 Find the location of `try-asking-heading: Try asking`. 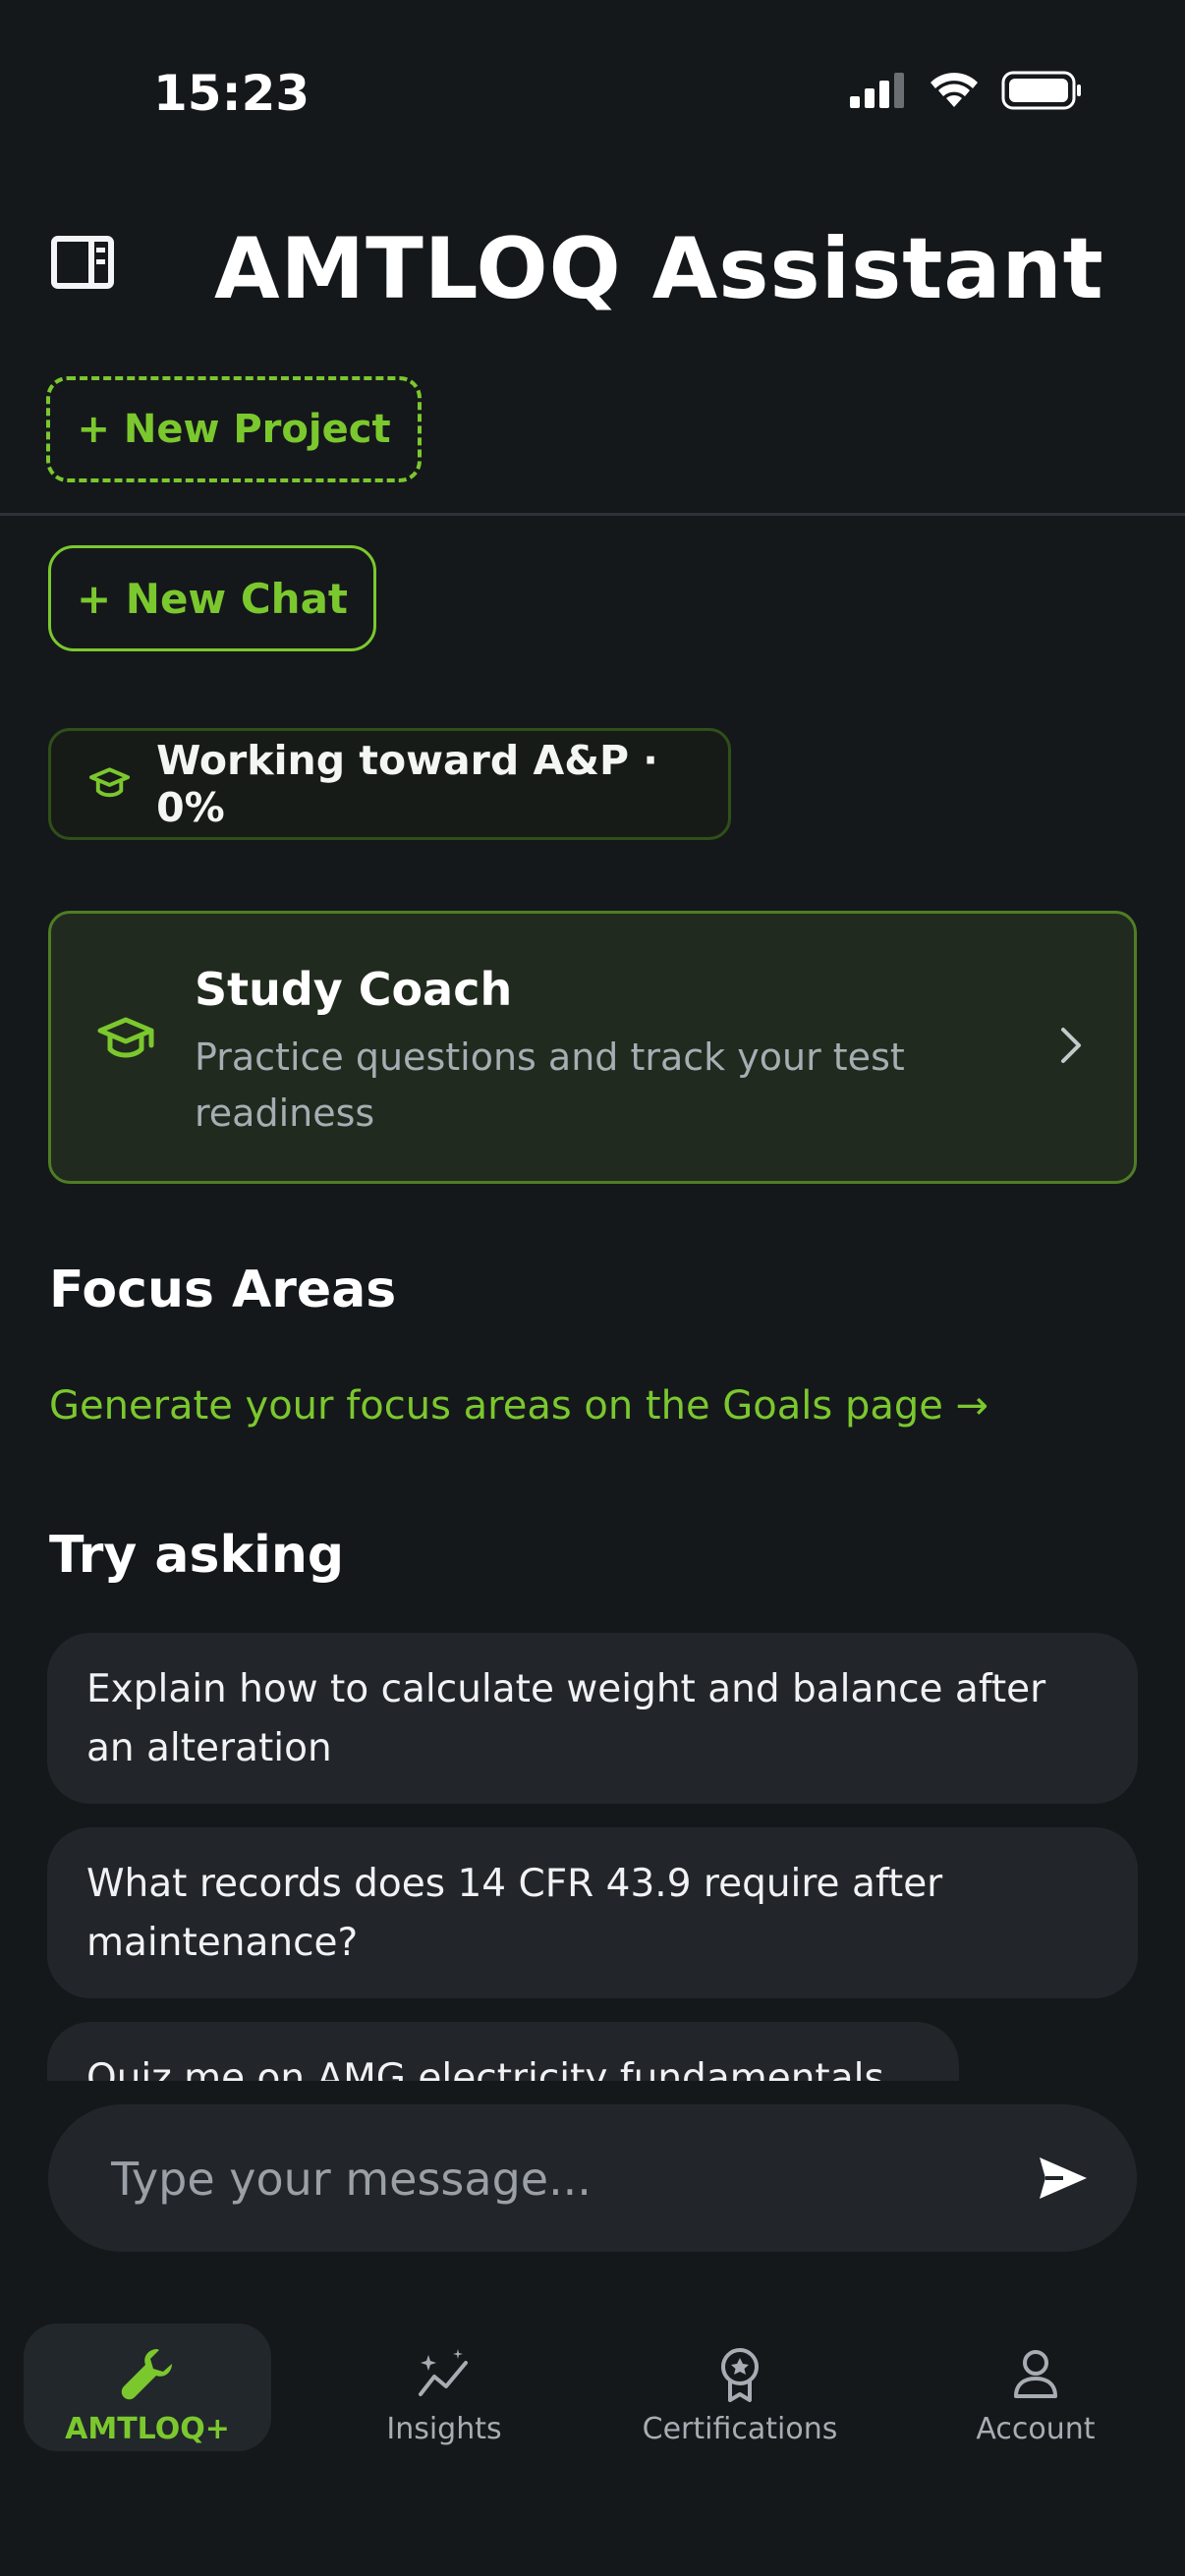

try-asking-heading: Try asking is located at coordinates (197, 1555).